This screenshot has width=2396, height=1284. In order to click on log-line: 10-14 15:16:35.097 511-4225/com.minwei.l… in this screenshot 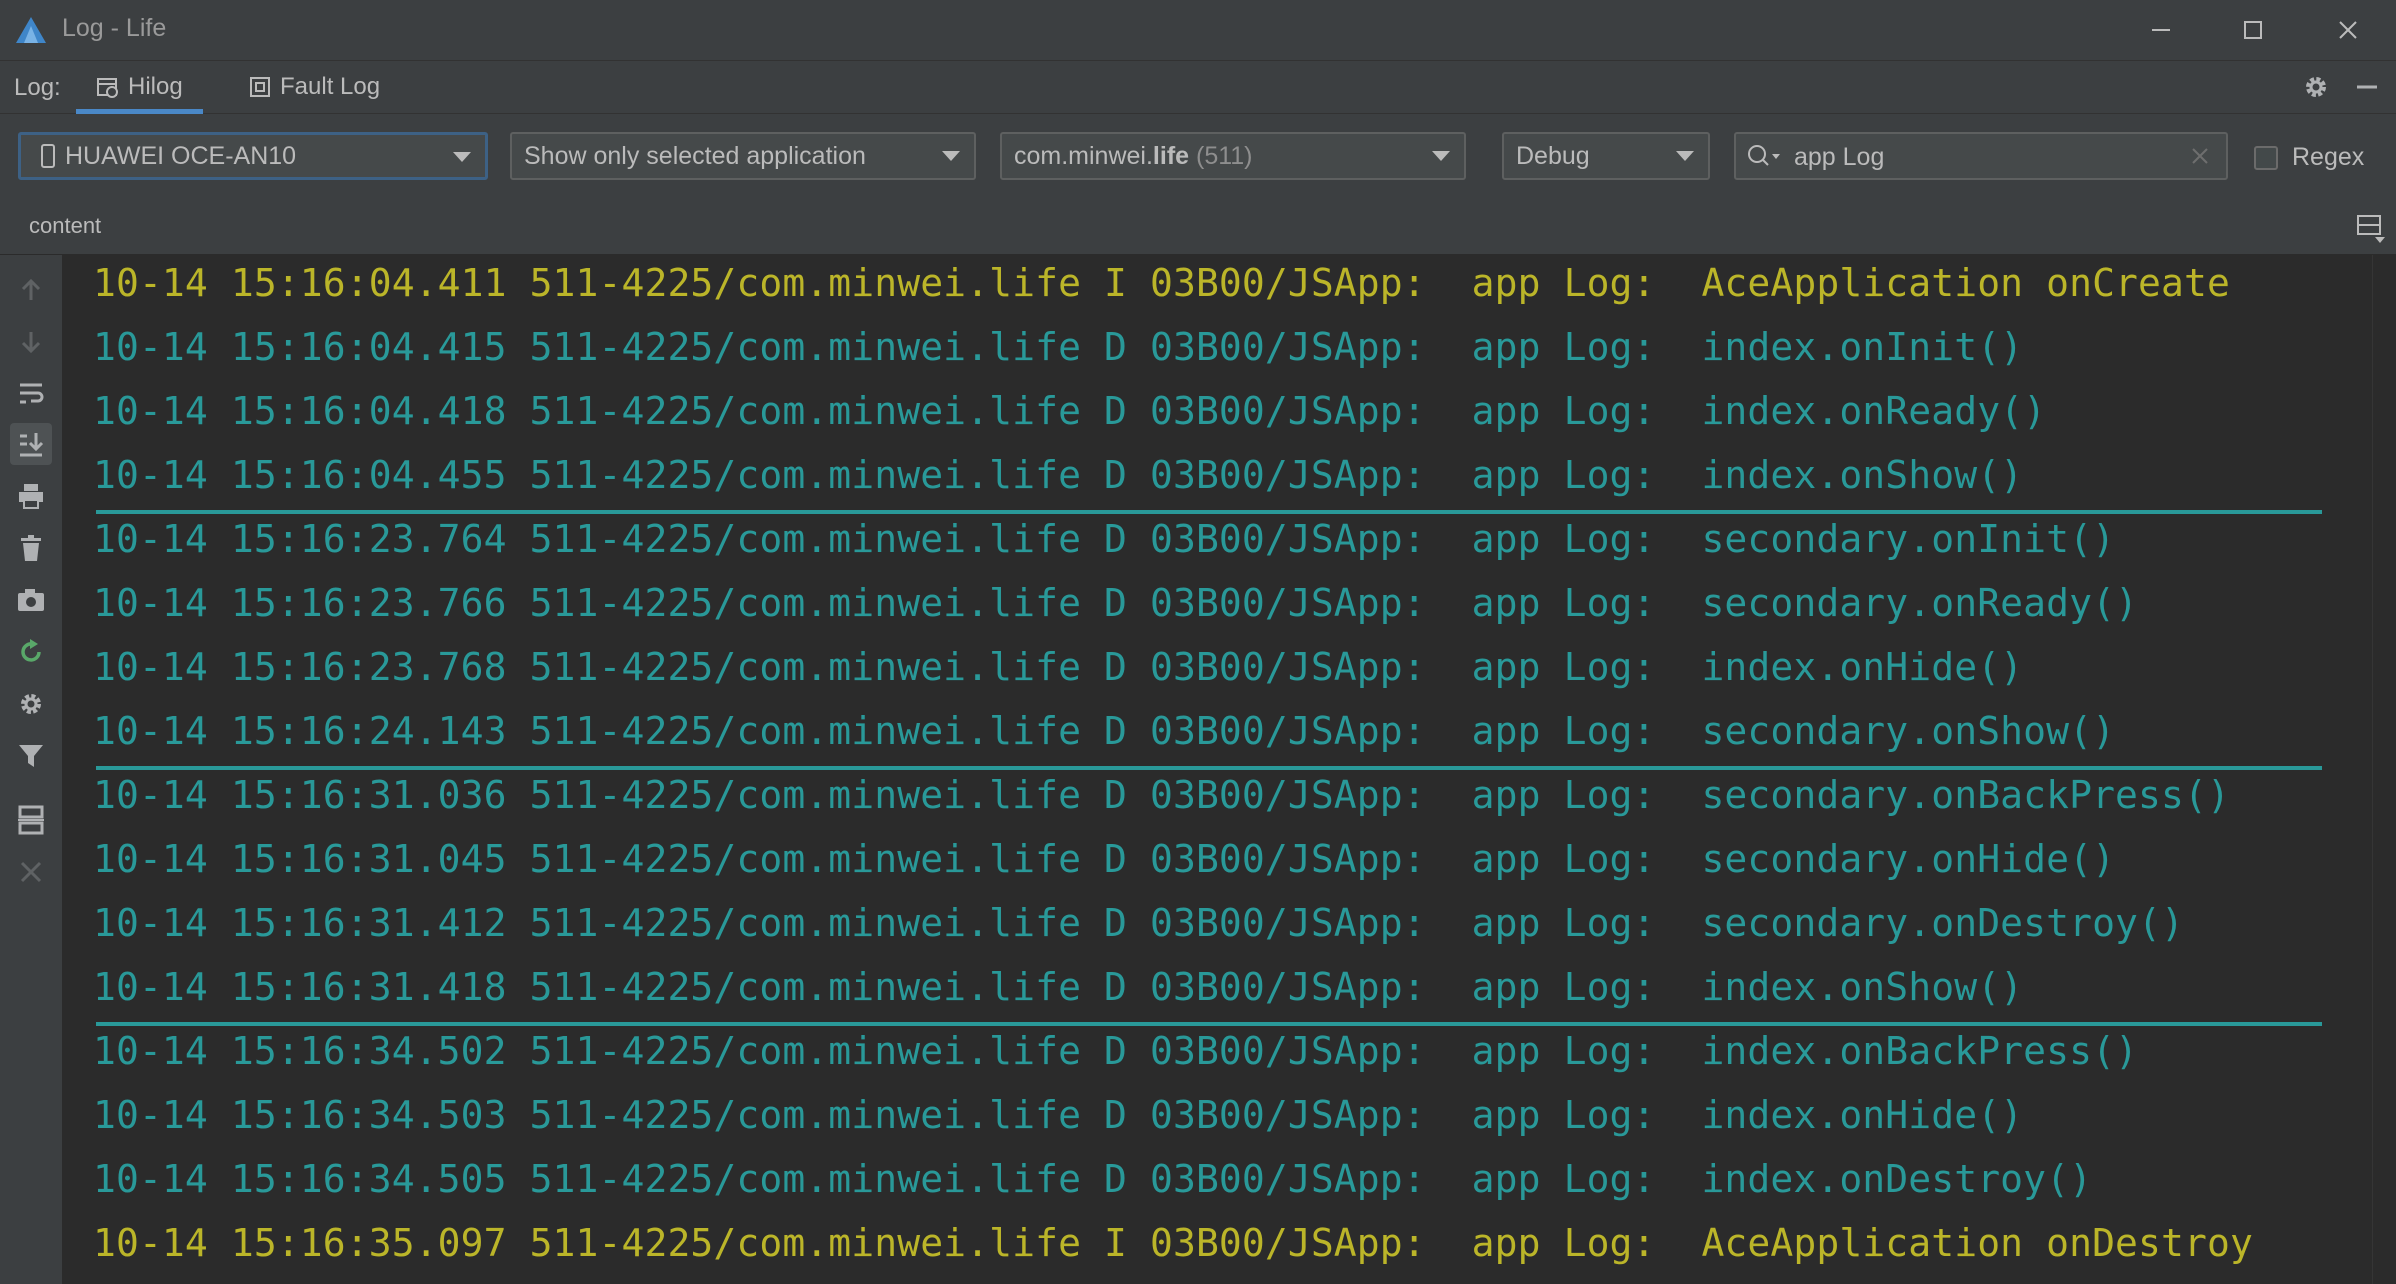, I will do `click(1173, 1243)`.